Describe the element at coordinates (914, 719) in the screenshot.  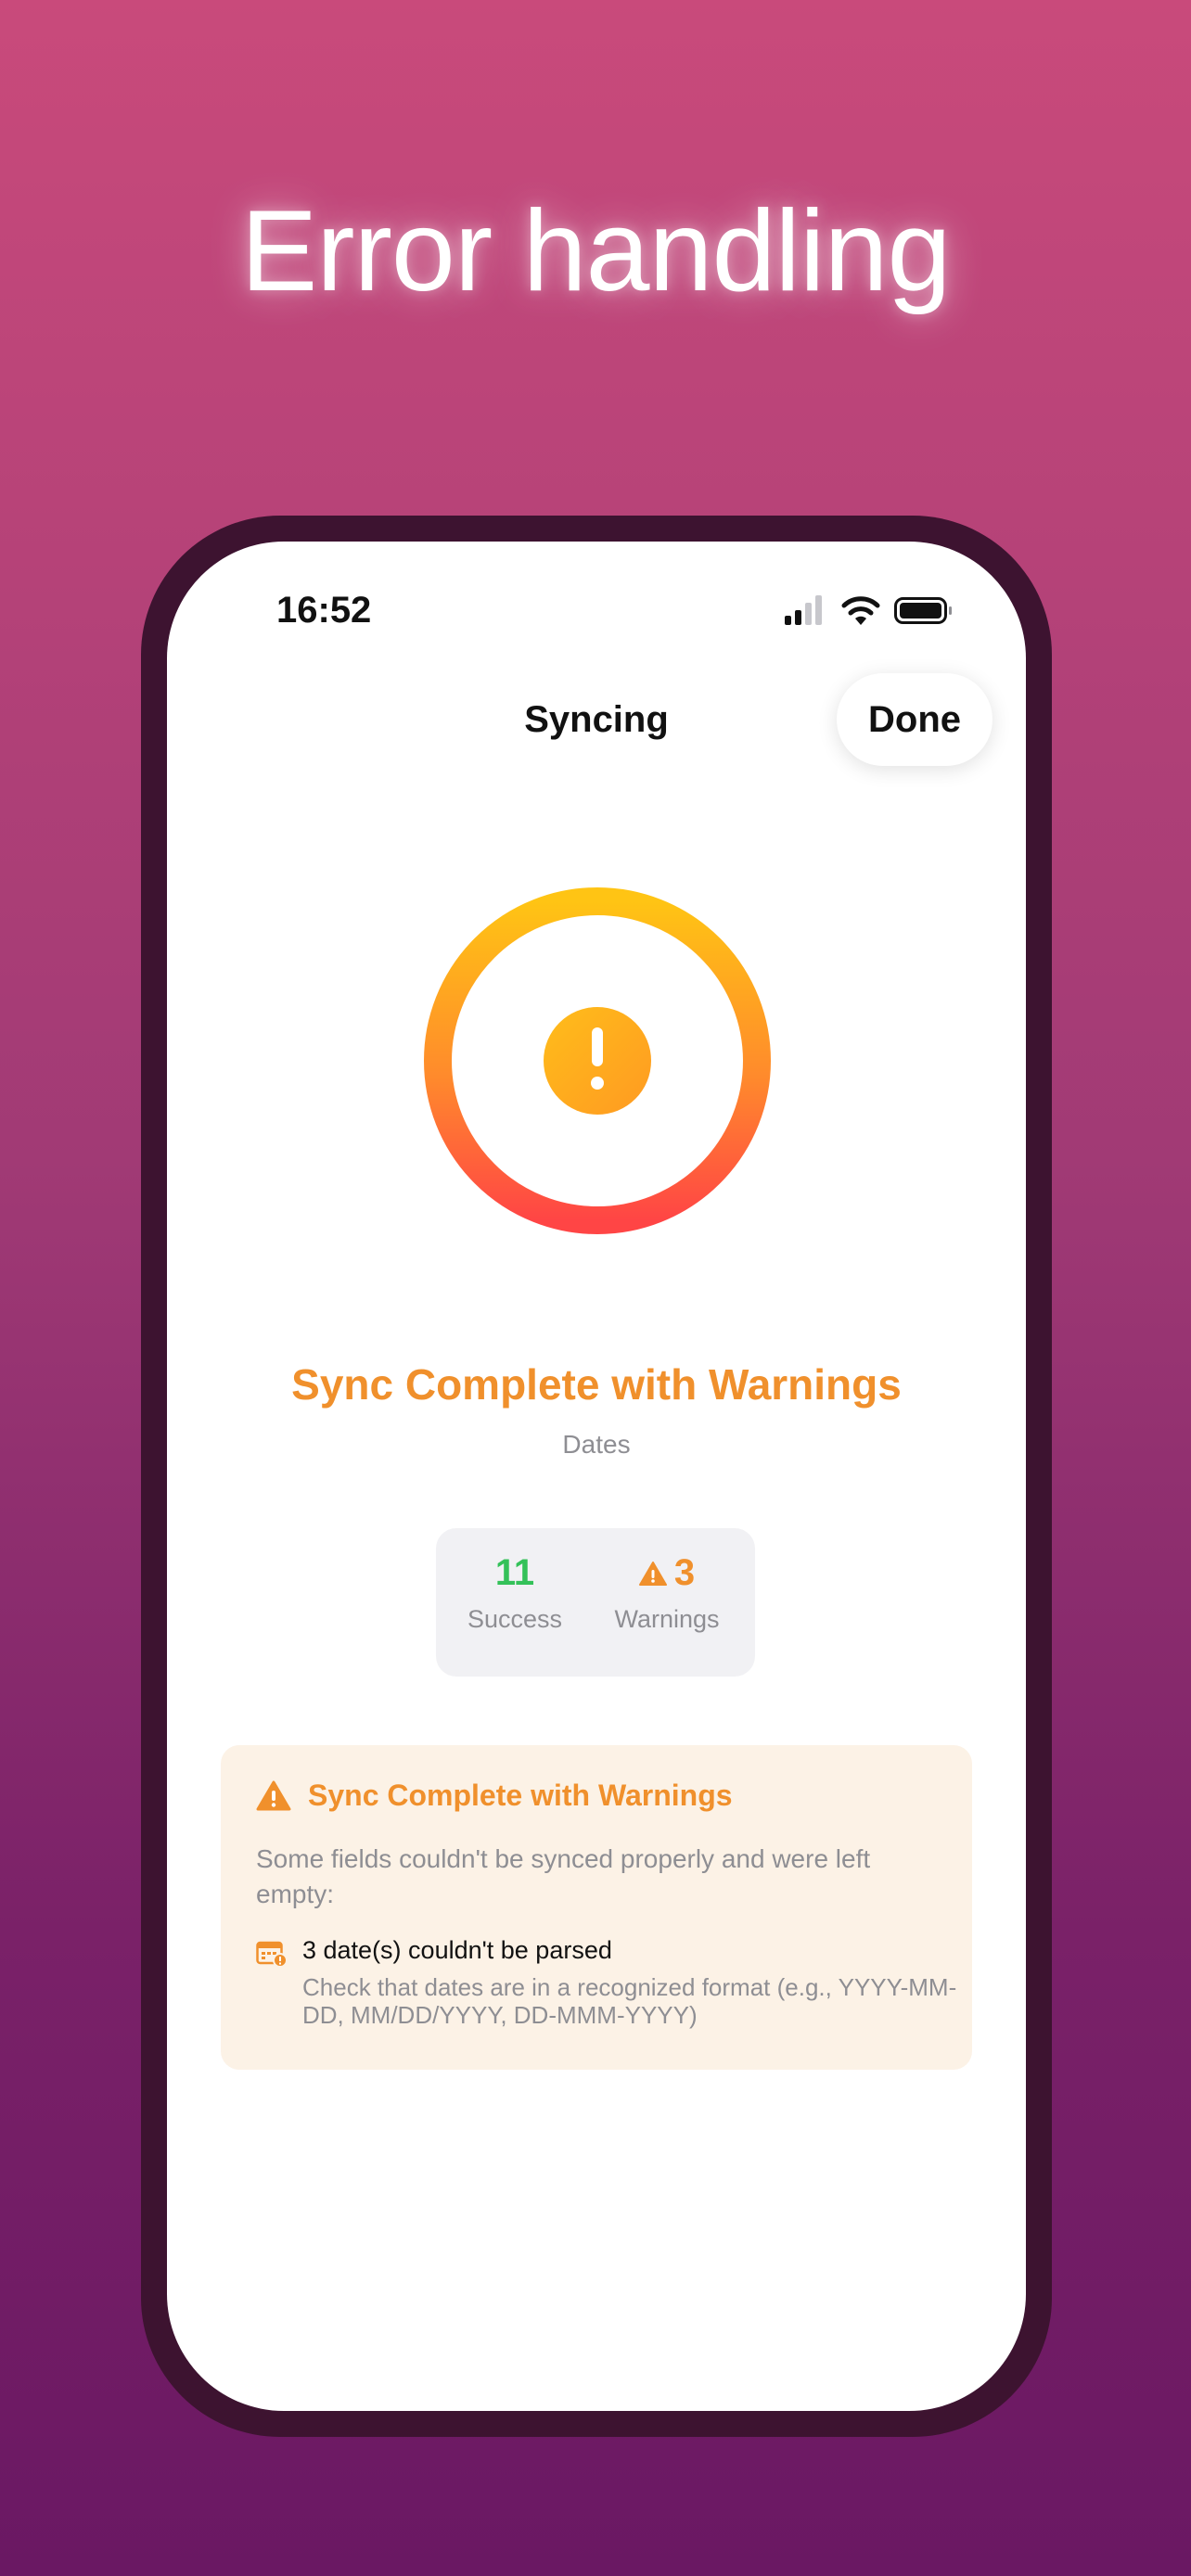
I see `done-button: Done` at that location.